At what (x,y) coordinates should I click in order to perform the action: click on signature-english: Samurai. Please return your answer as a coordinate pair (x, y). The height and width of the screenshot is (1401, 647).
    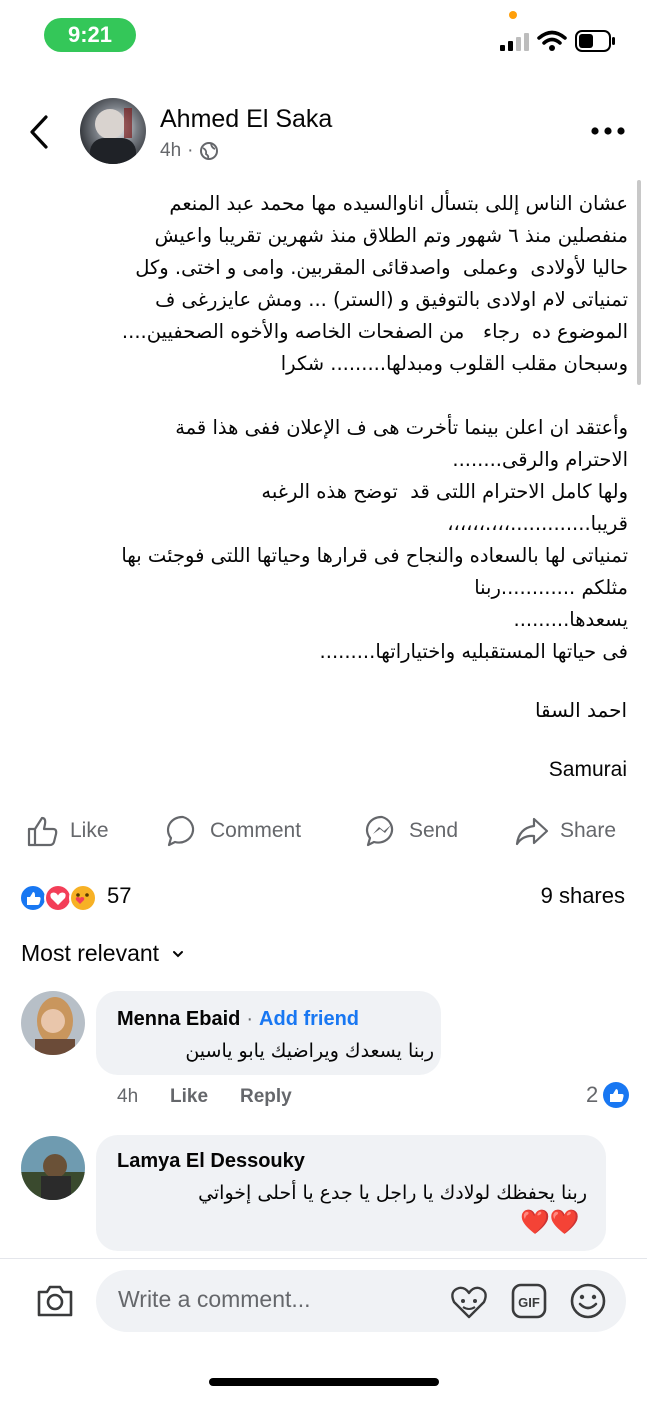
    Looking at the image, I should click on (587, 769).